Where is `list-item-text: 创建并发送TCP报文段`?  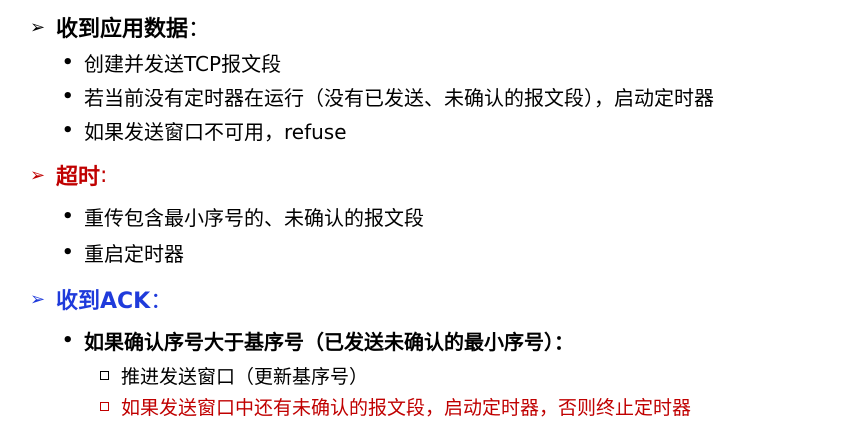 list-item-text: 创建并发送TCP报文段 is located at coordinates (183, 63).